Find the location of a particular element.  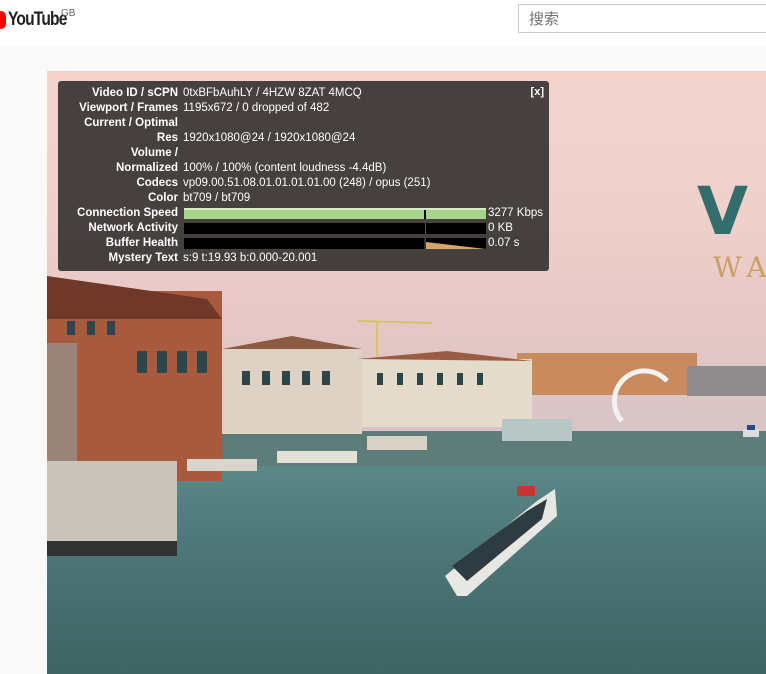

stats-row: Connection Speed 3277 Kbps is located at coordinates (303, 213).